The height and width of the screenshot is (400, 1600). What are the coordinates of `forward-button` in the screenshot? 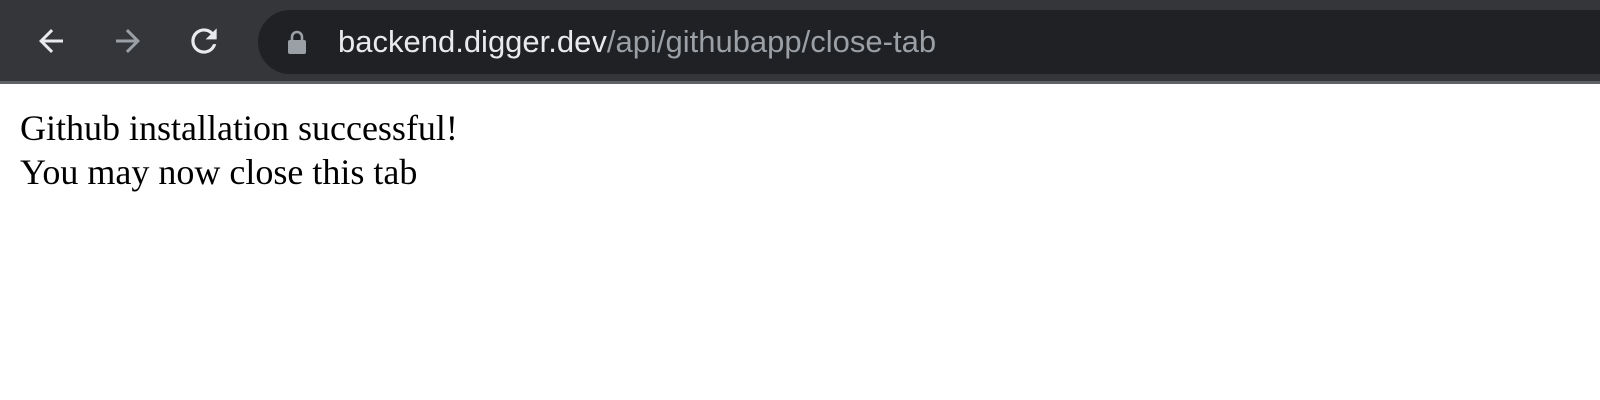 It's located at (128, 41).